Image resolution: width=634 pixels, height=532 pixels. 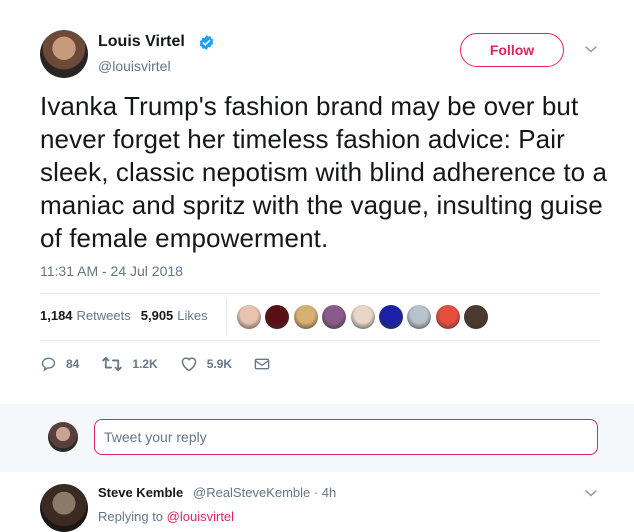 I want to click on author-avatar, so click(x=64, y=54).